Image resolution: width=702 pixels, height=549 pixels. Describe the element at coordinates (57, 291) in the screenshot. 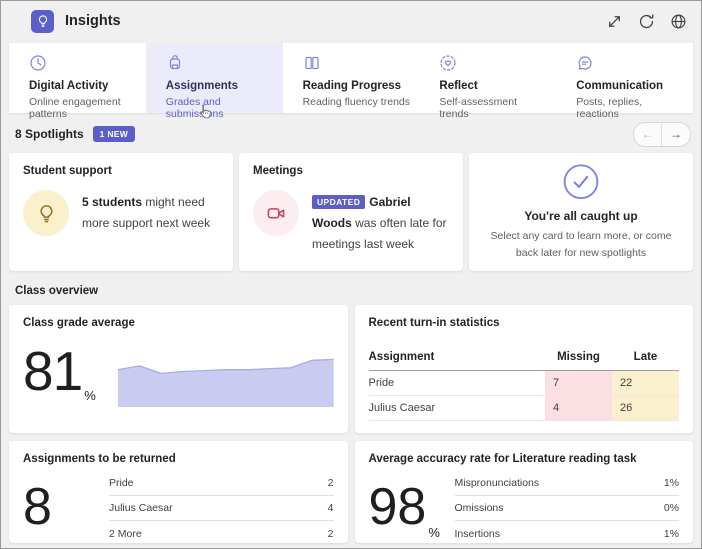

I see `class-overview-section-title: Class overview` at that location.